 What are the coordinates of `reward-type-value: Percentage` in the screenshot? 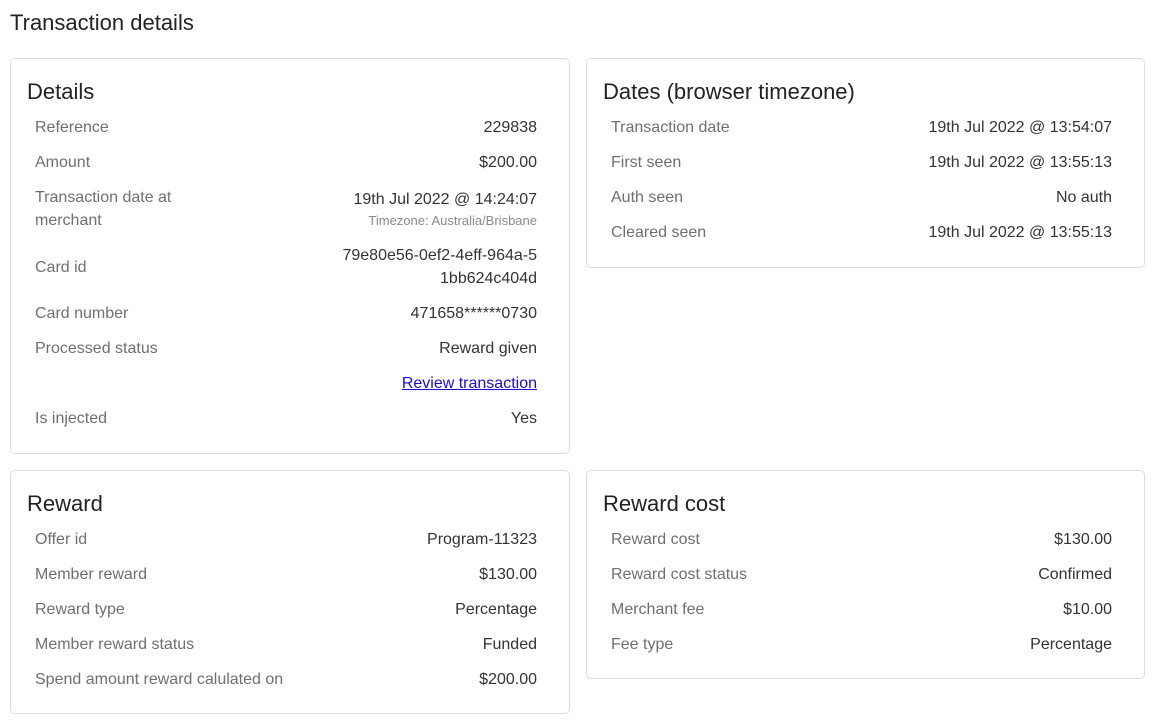 It's located at (496, 609).